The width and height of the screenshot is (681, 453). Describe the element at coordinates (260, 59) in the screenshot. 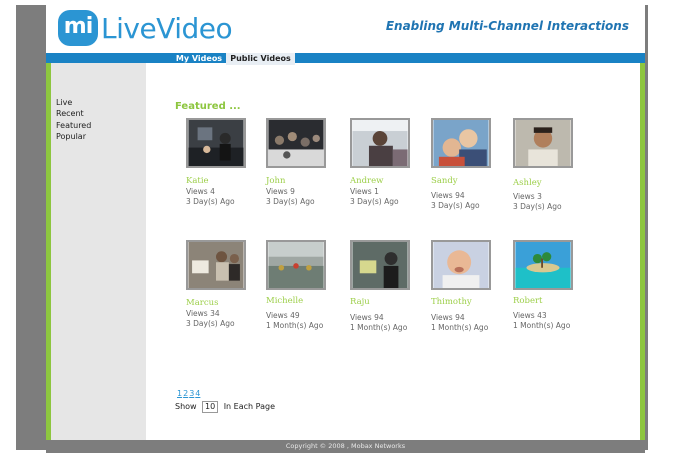

I see `tab-public-videos: Public Videos` at that location.